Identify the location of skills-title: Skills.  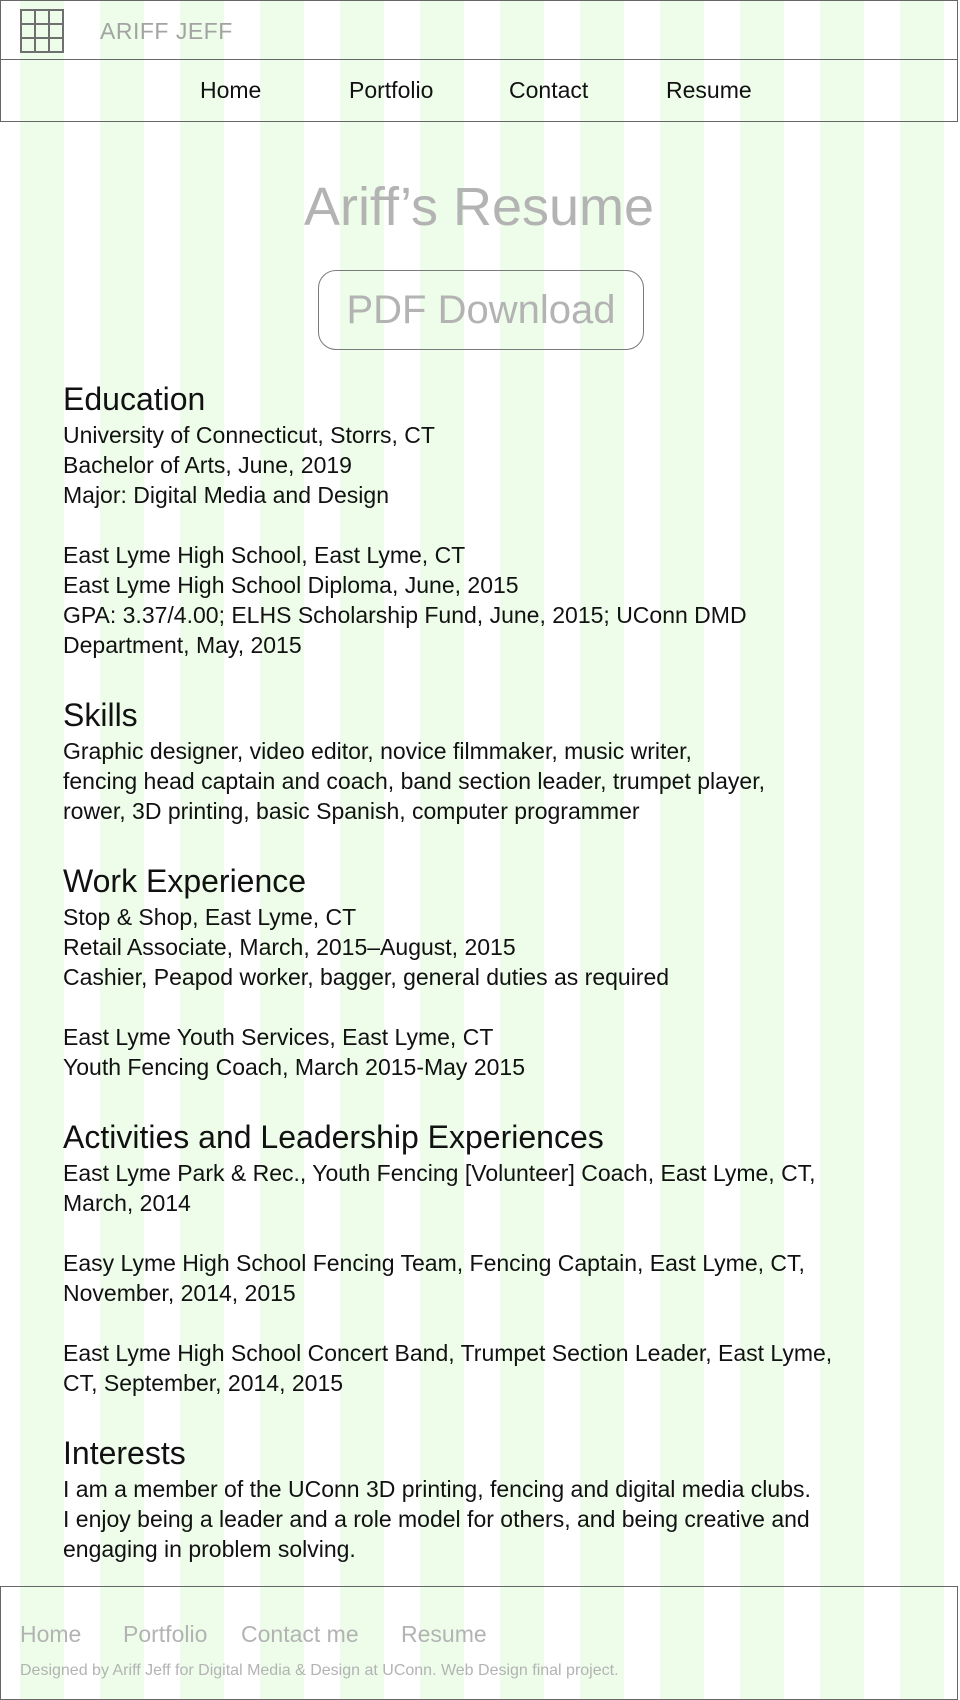
(100, 715).